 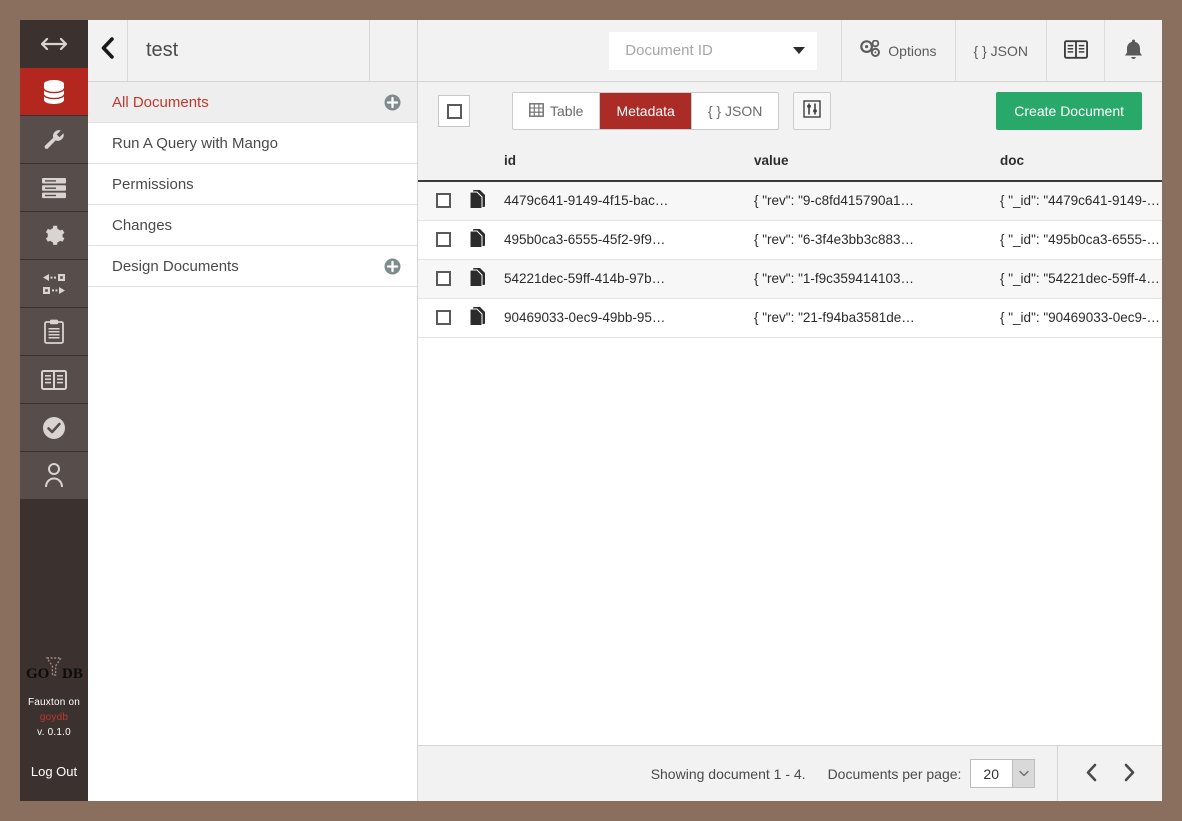 I want to click on nav-documentation, so click(x=54, y=380).